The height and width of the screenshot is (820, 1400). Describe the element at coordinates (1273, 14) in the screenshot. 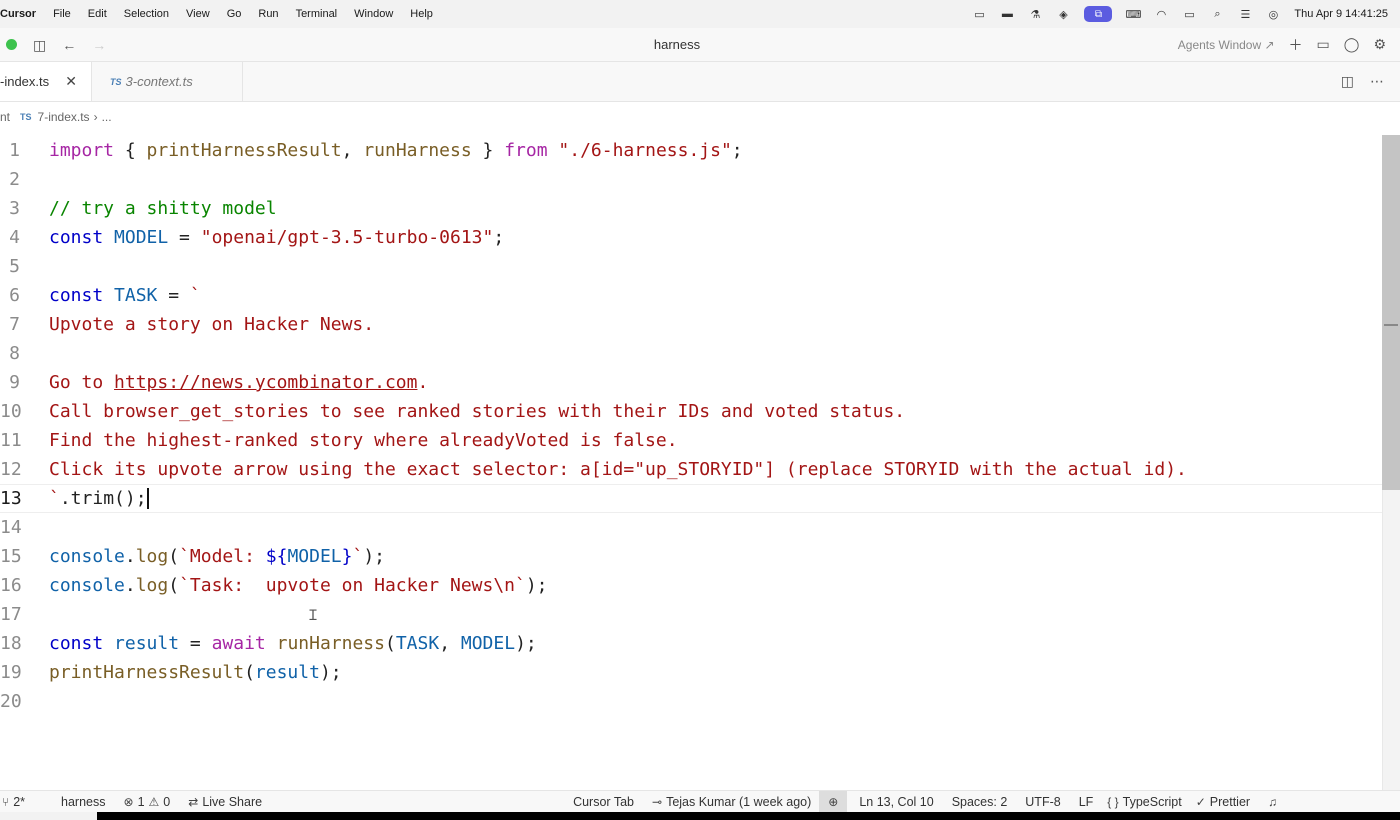

I see `siri-icon: ◎` at that location.